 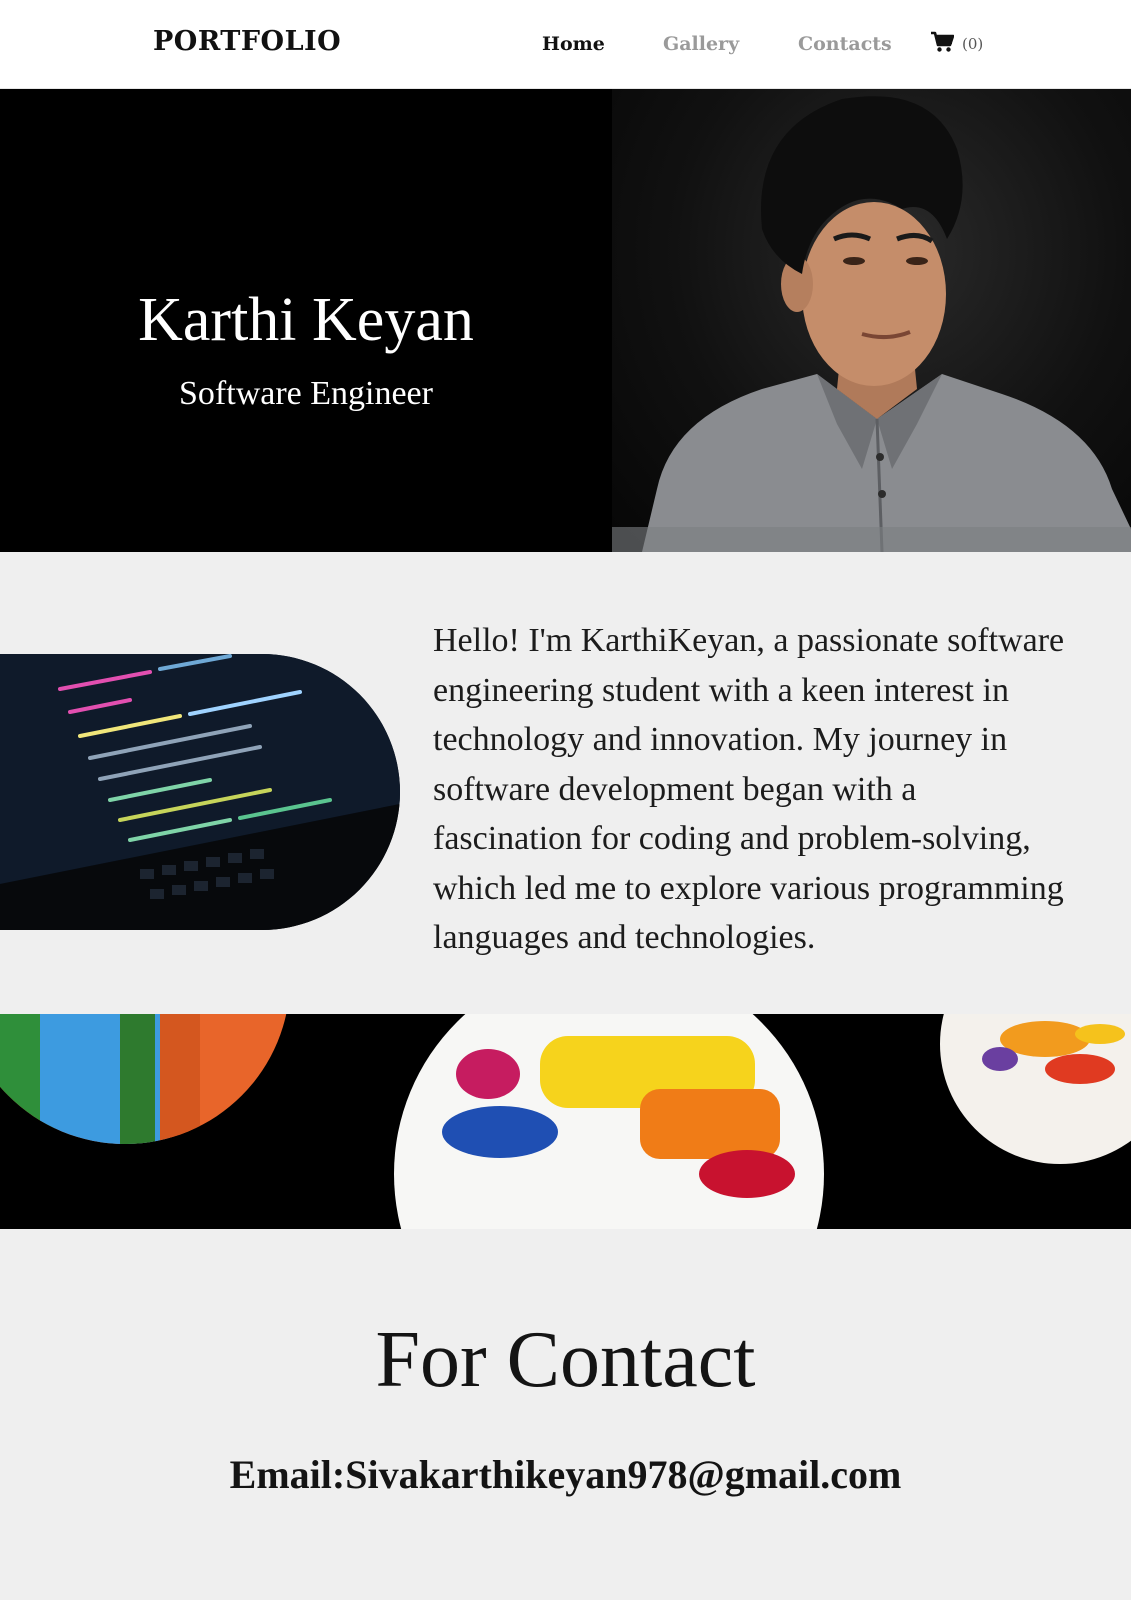 I want to click on cart-button: (0), so click(x=957, y=44).